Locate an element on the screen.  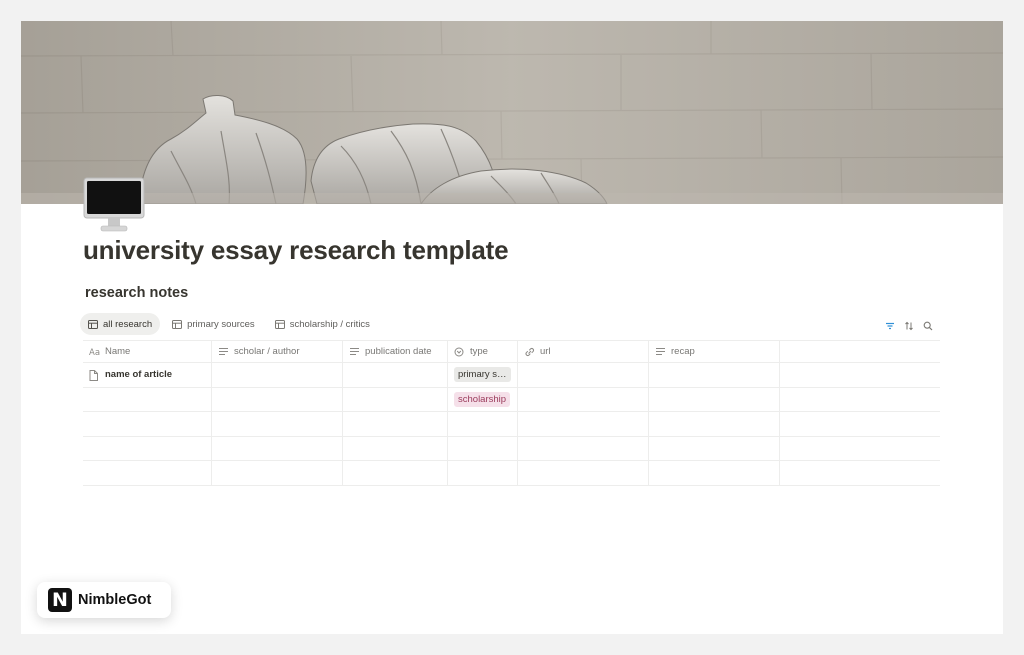
table-row: scholarship is located at coordinates (511, 399).